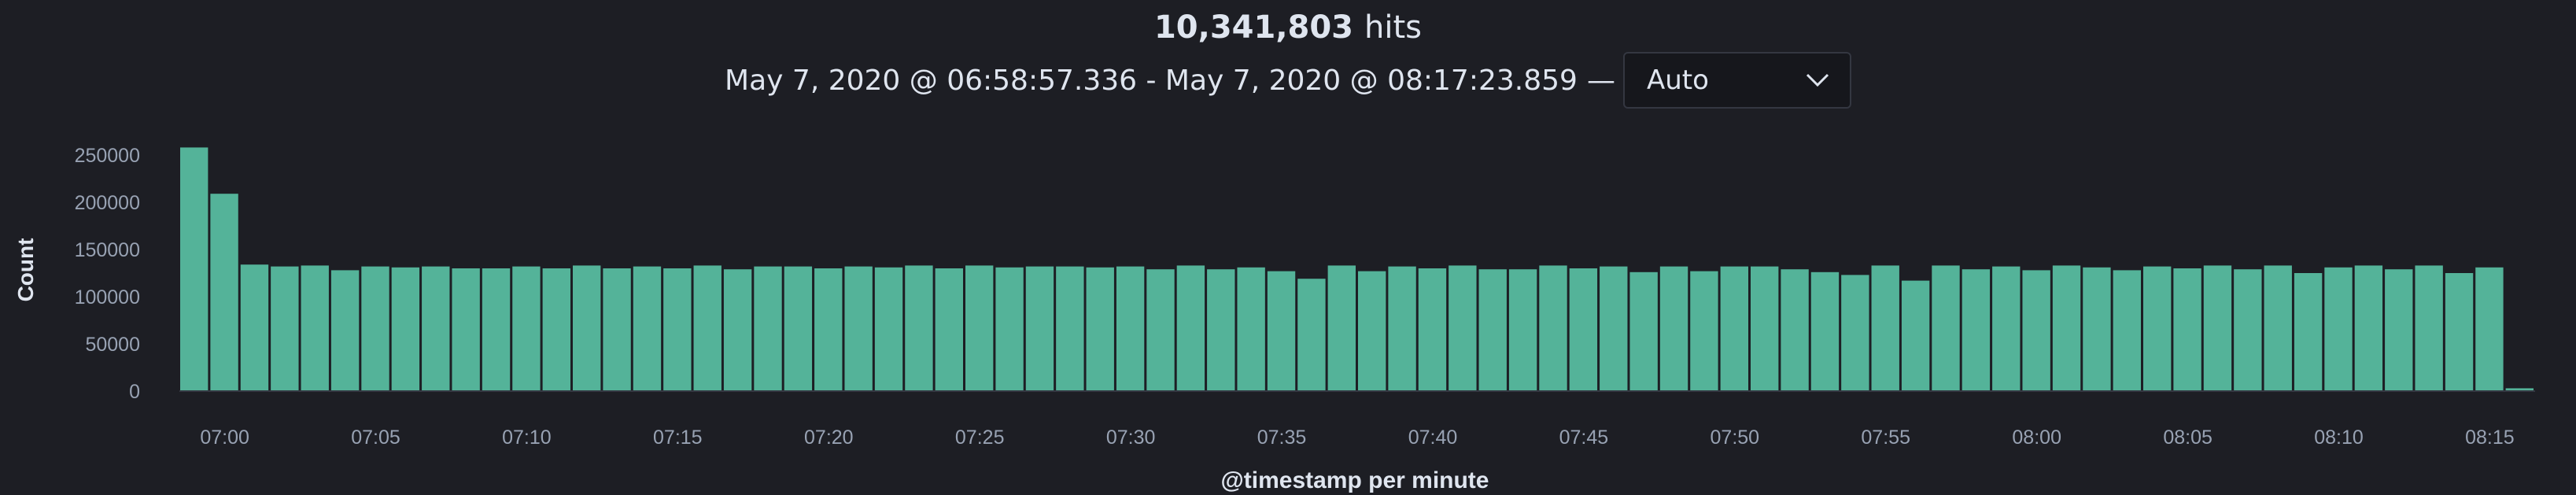 The height and width of the screenshot is (495, 2576). I want to click on bar-07:45, so click(1614, 328).